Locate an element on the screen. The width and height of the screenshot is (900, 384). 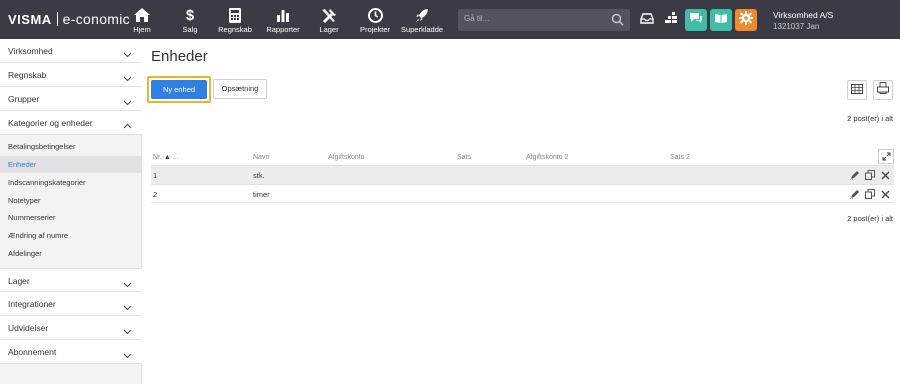
sidebar-group-udvidelser: Udvidelser is located at coordinates (71, 328).